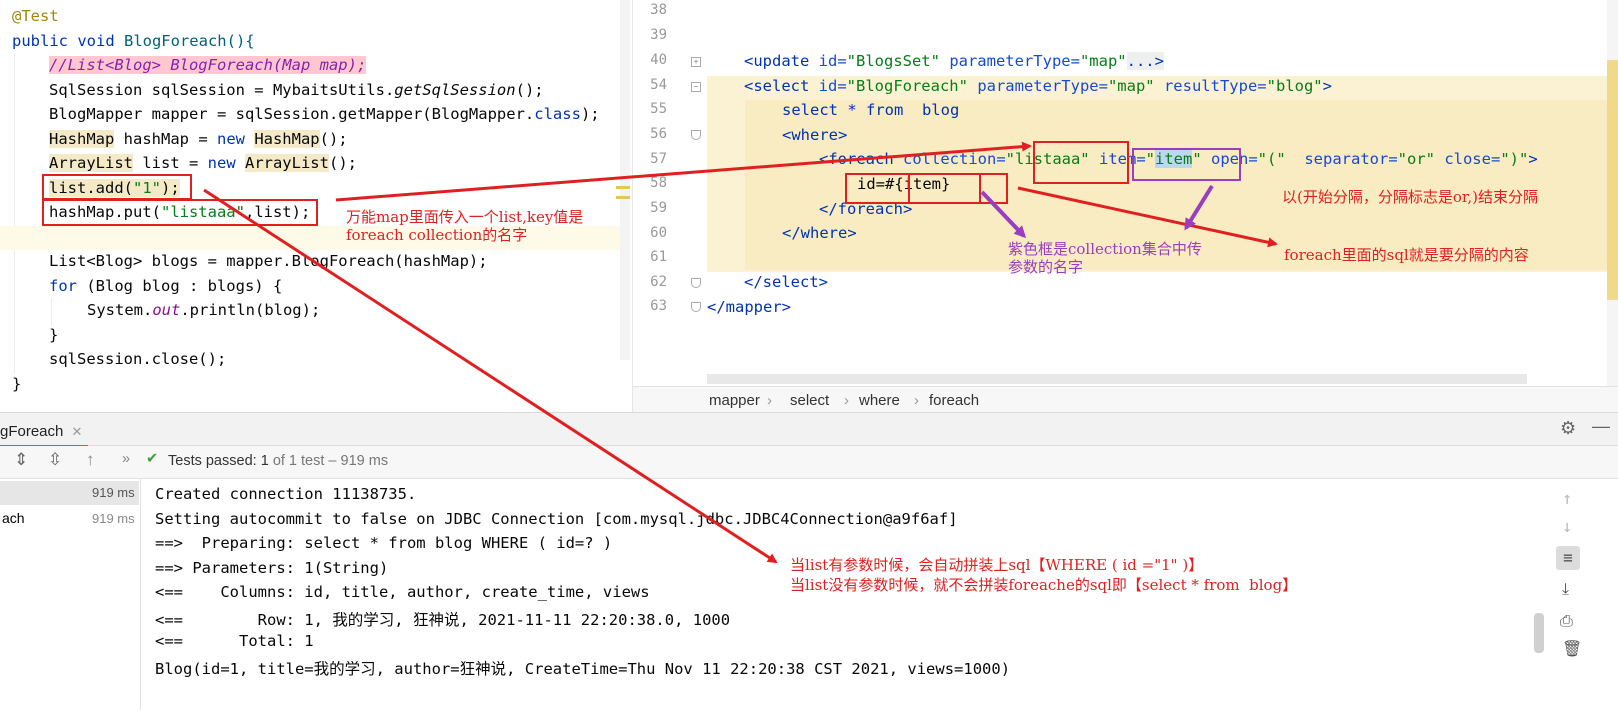 This screenshot has width=1618, height=710. I want to click on code-line: //List<Blog> BlogForeach(Map map);, so click(208, 65).